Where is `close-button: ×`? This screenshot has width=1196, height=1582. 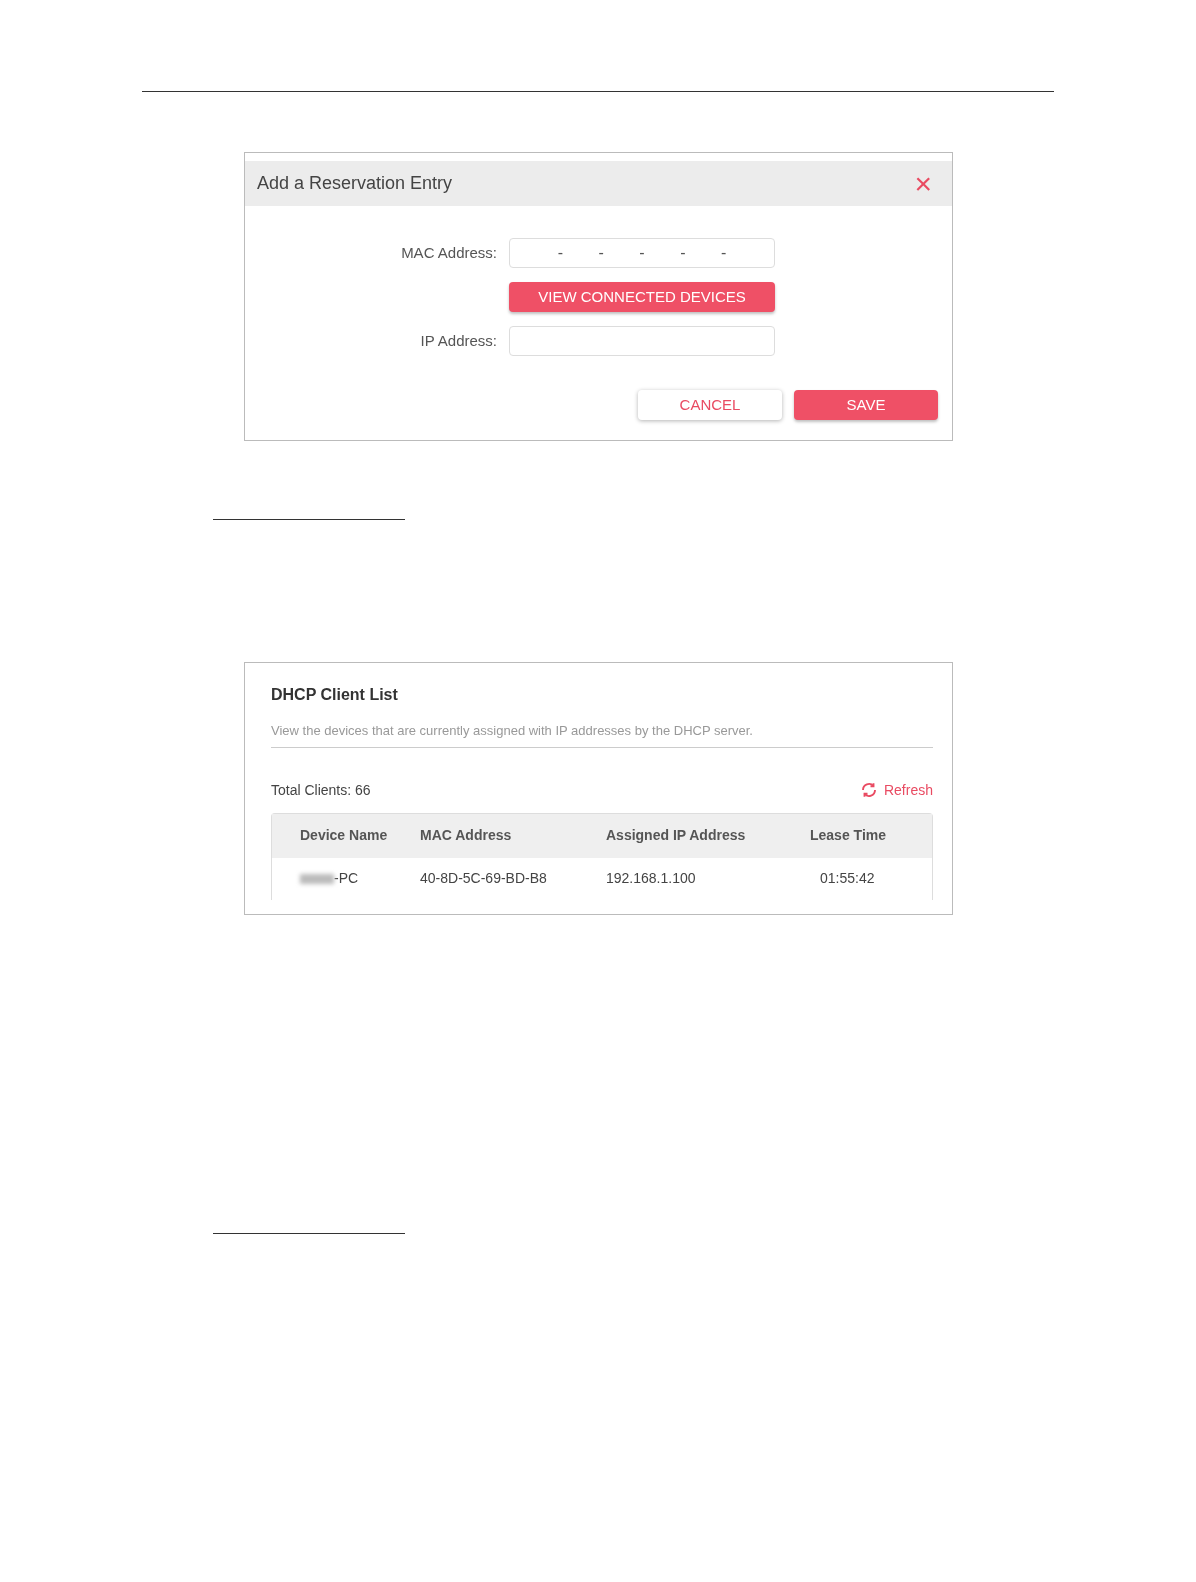
close-button: × is located at coordinates (923, 183).